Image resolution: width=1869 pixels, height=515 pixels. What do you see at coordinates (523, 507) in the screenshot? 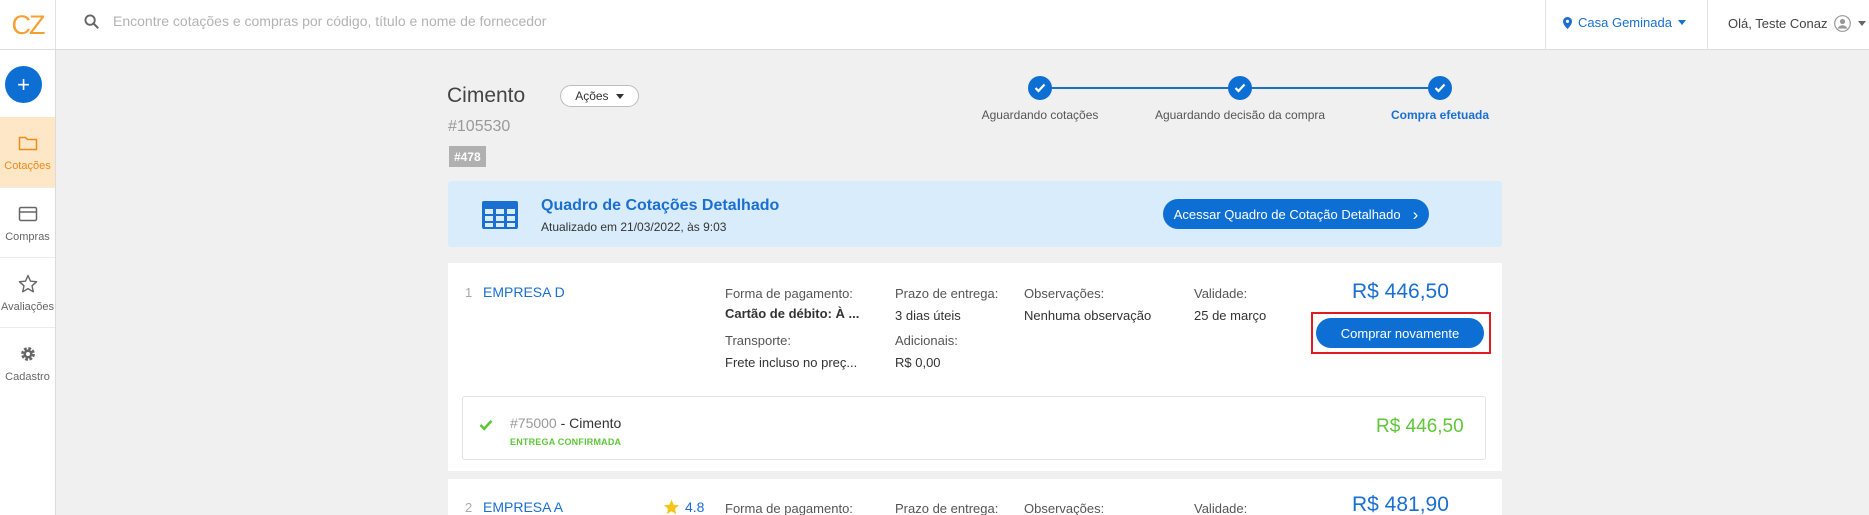
I see `supplier-name-link: EMPRESA A` at bounding box center [523, 507].